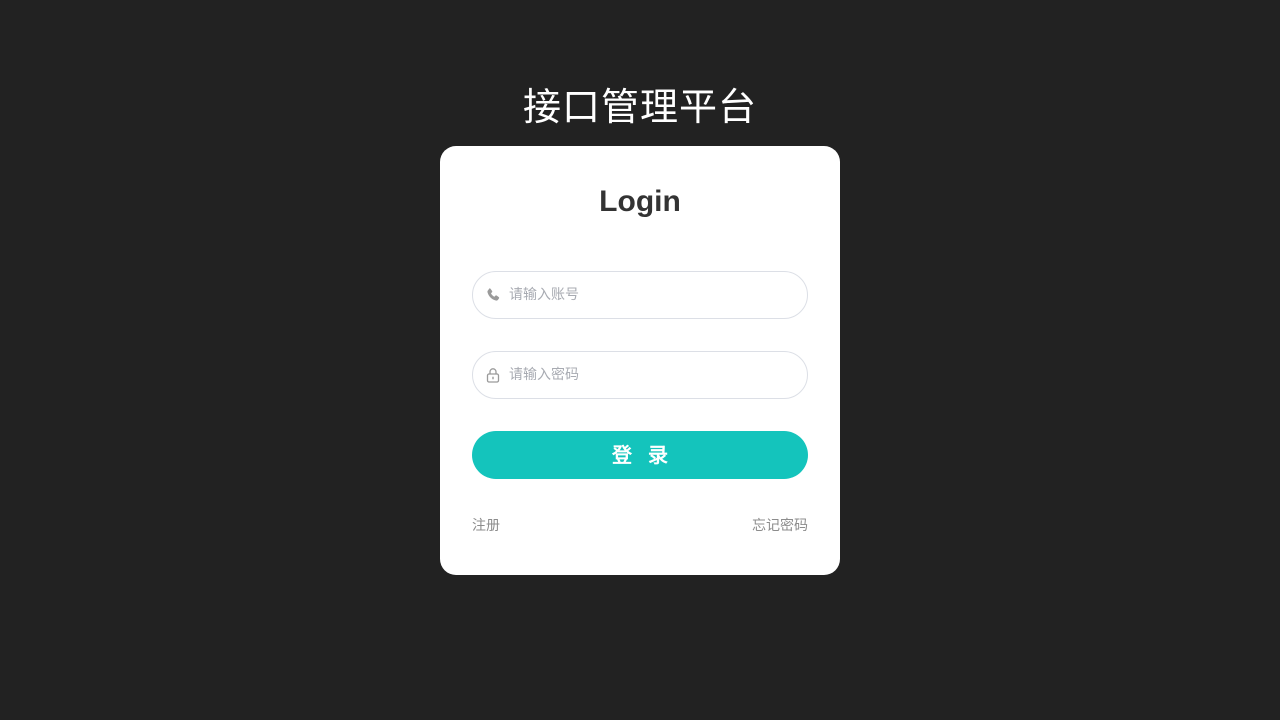  What do you see at coordinates (493, 294) in the screenshot?
I see `phone-icon` at bounding box center [493, 294].